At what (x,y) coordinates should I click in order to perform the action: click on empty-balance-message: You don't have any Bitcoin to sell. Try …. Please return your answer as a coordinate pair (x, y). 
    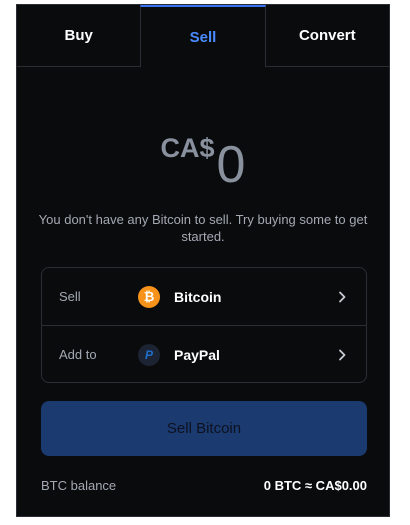
    Looking at the image, I should click on (203, 228).